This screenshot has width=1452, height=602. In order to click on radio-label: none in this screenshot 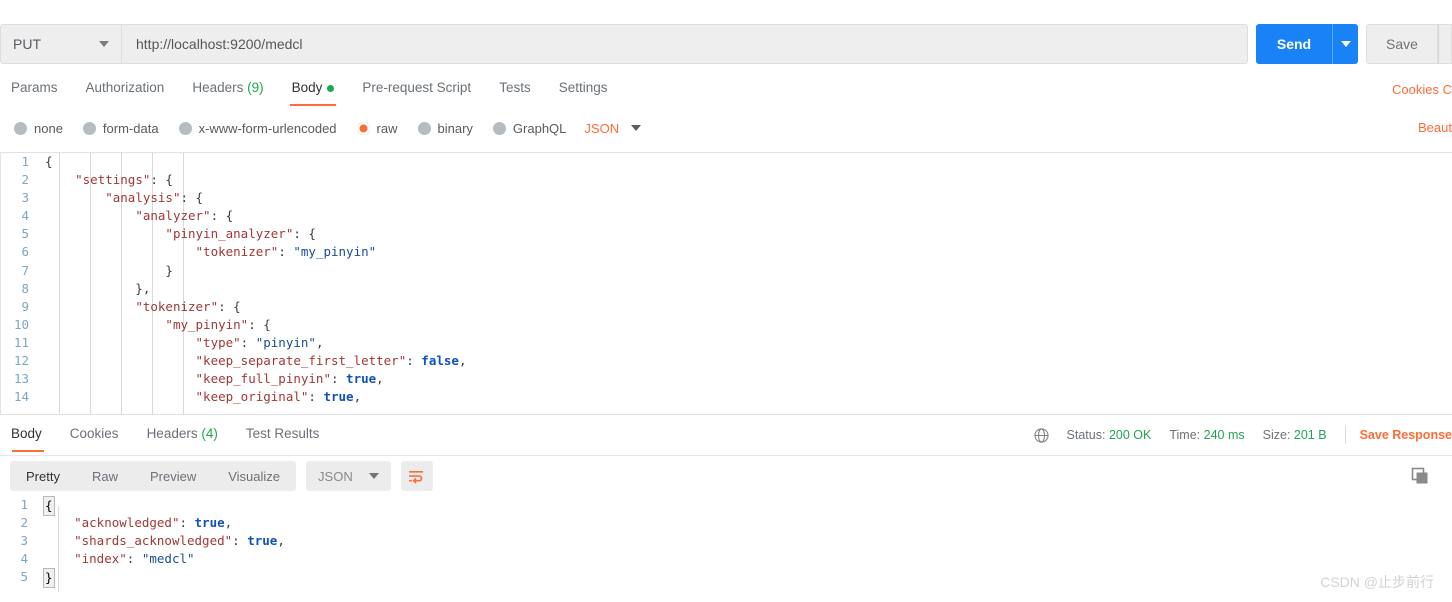, I will do `click(48, 128)`.